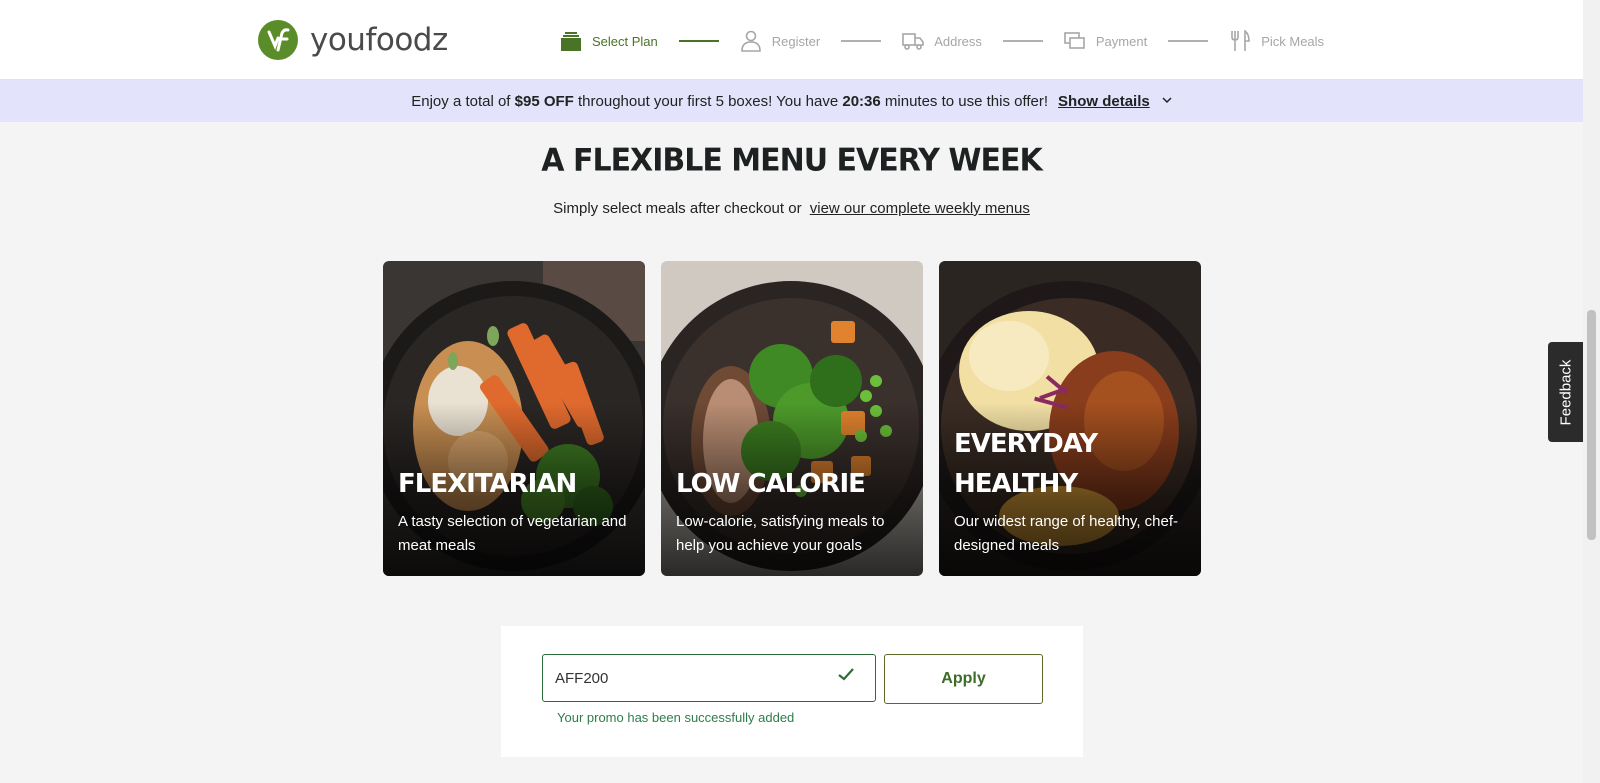 The width and height of the screenshot is (1600, 783). I want to click on youfoodz-logo: youfoodz, so click(353, 40).